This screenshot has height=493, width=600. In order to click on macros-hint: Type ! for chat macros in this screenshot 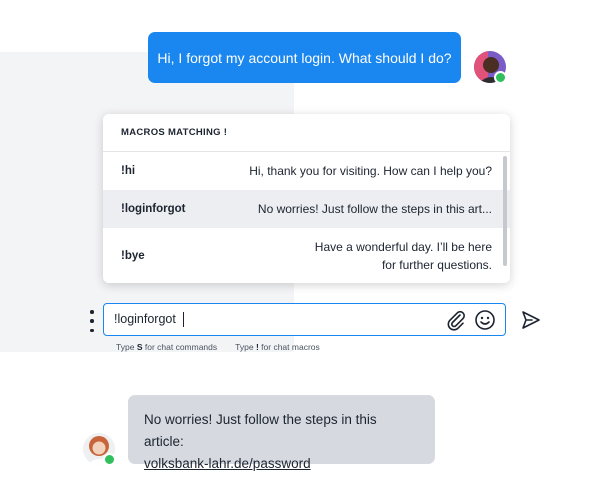, I will do `click(277, 347)`.